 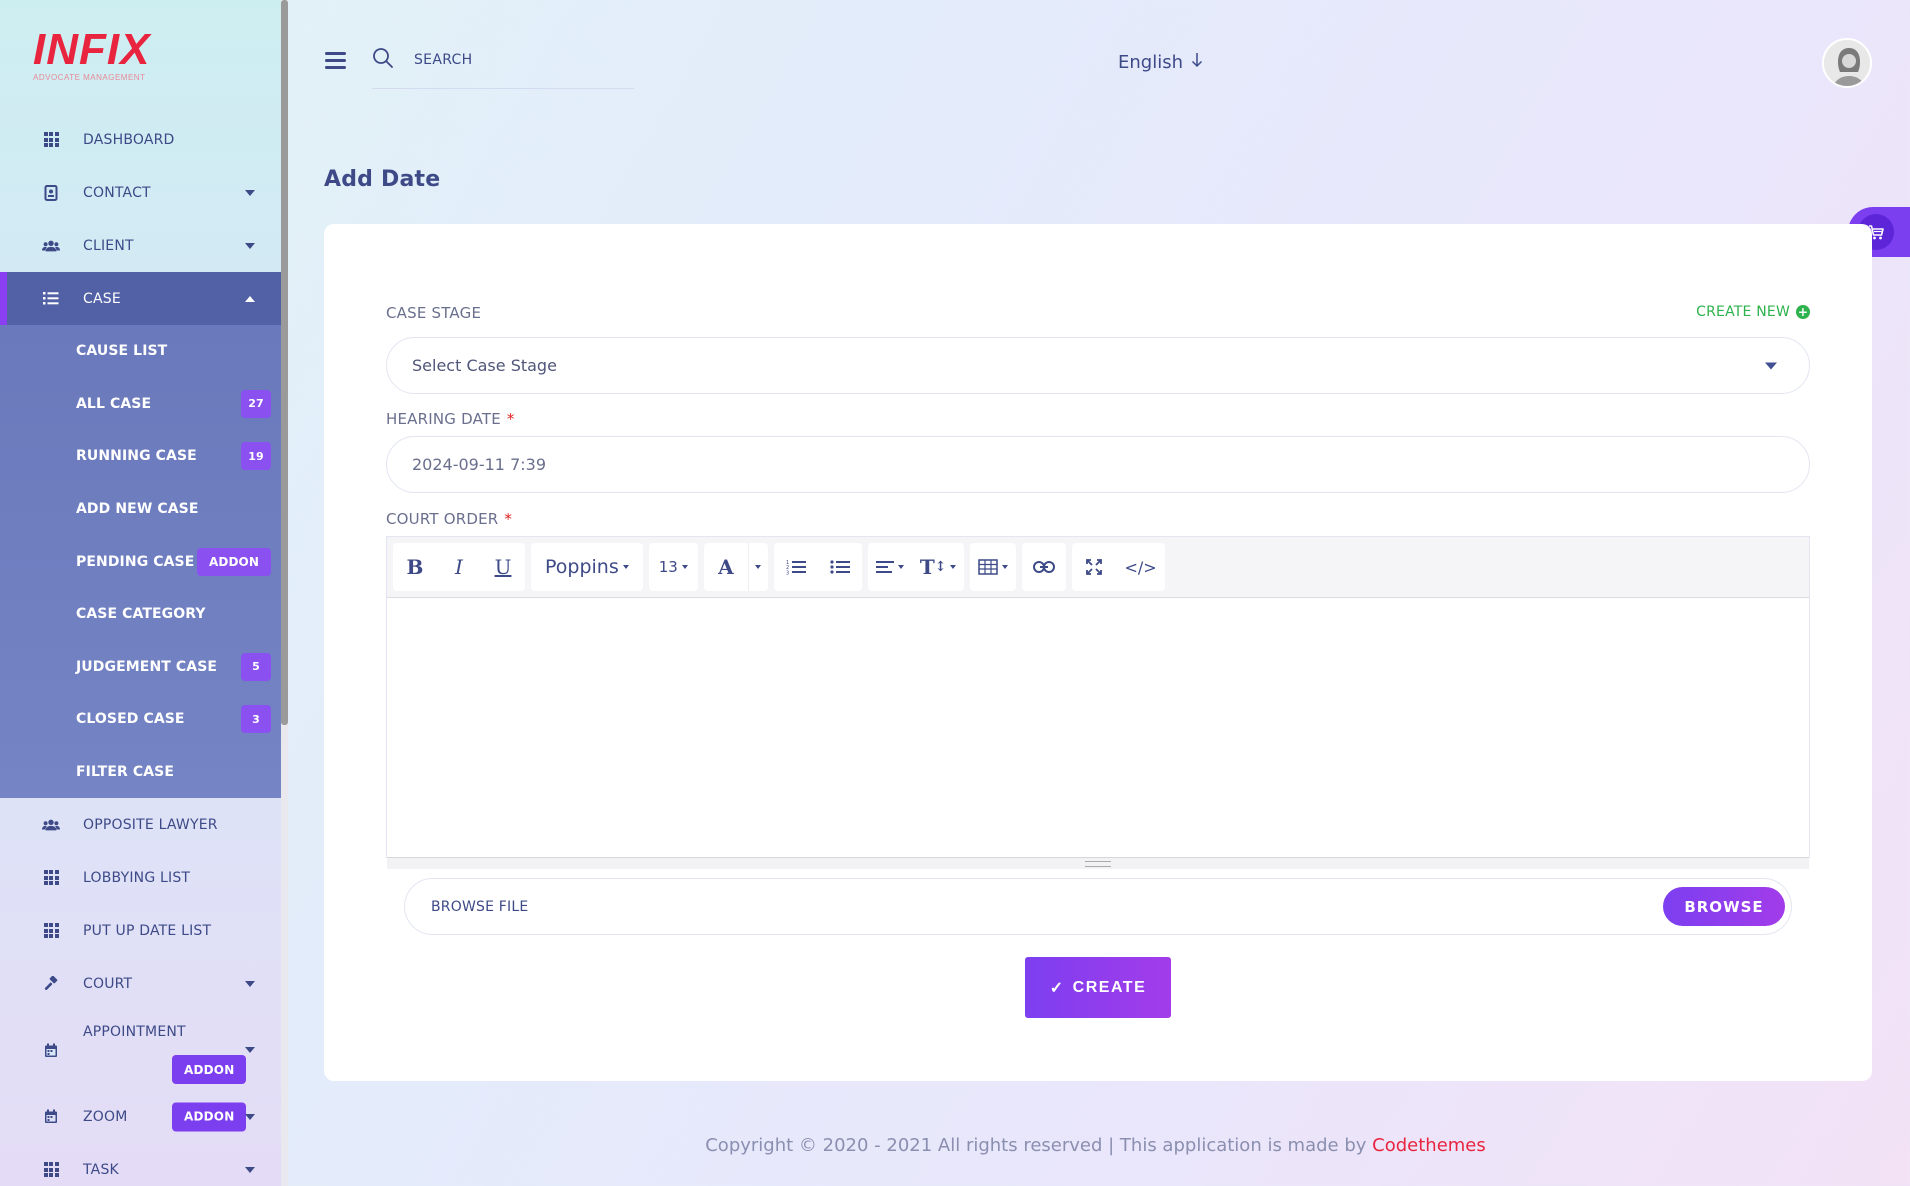 What do you see at coordinates (1094, 567) in the screenshot?
I see `fullscreen-icon` at bounding box center [1094, 567].